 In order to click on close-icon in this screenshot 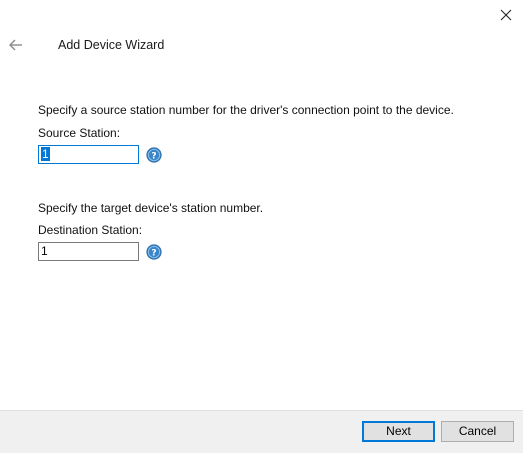, I will do `click(506, 15)`.